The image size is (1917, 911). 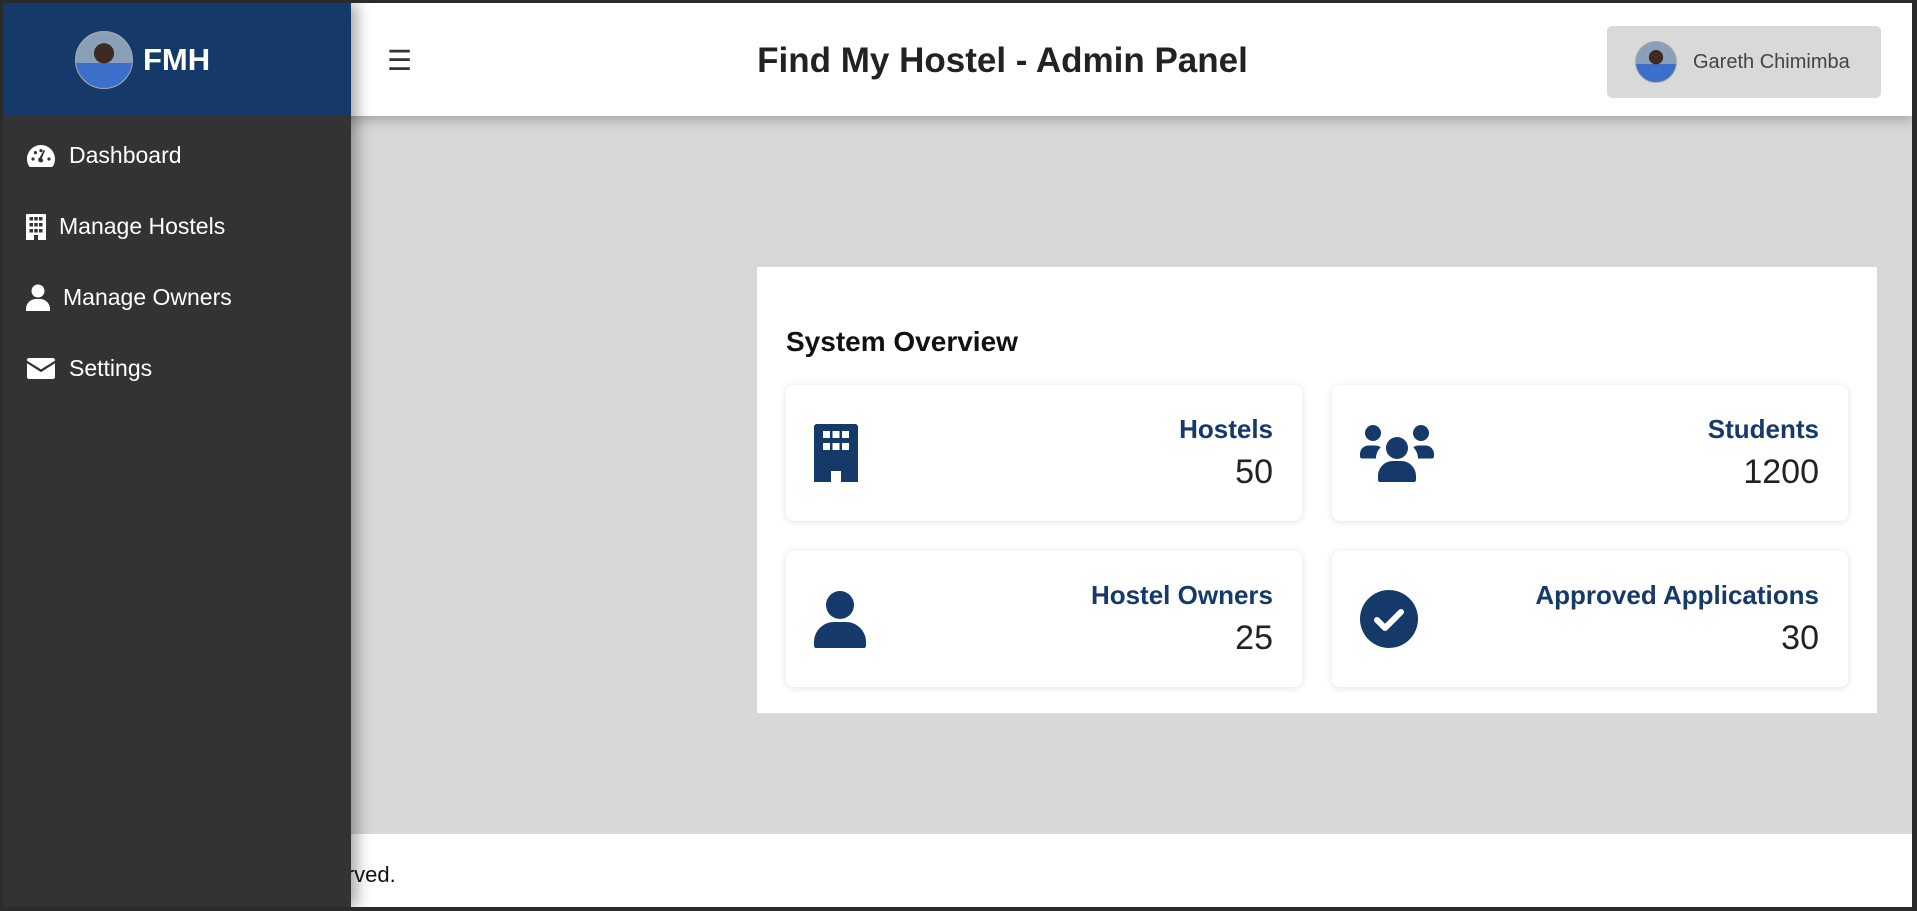 I want to click on stat-value: 25, so click(x=1254, y=638).